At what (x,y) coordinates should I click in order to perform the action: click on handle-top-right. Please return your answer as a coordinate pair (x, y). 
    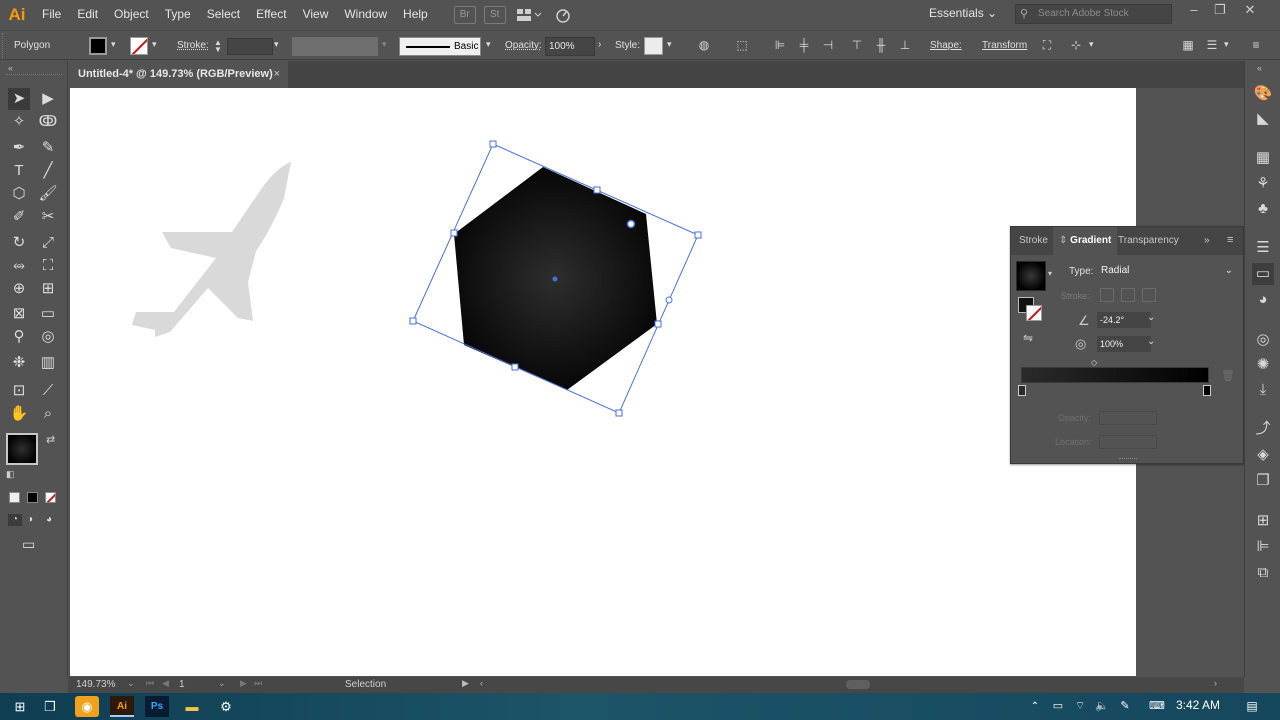
    Looking at the image, I should click on (698, 235).